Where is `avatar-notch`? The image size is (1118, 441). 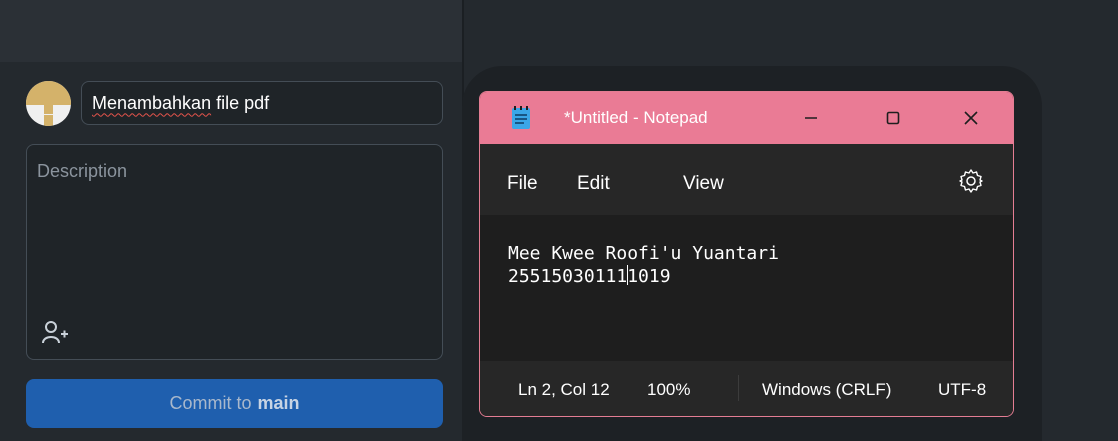 avatar-notch is located at coordinates (48, 107).